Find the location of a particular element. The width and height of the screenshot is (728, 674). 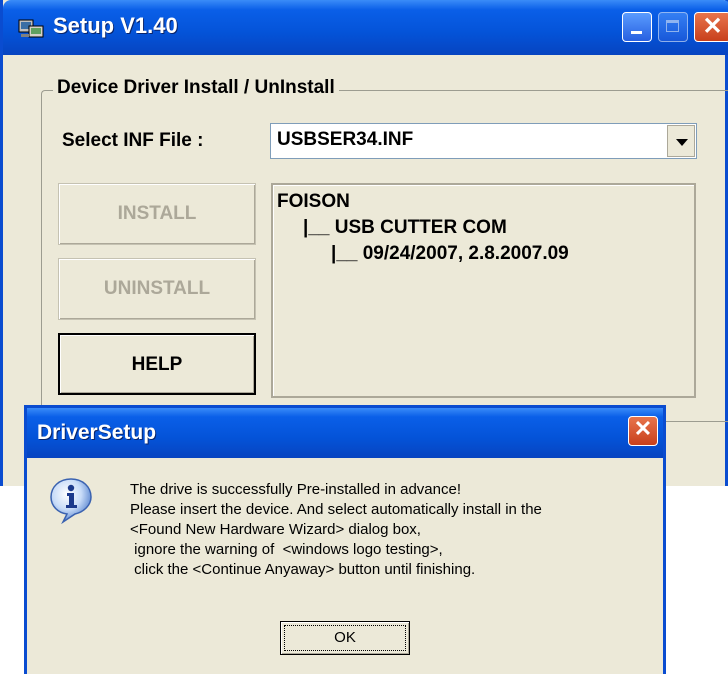

ok-button: OK is located at coordinates (345, 638).